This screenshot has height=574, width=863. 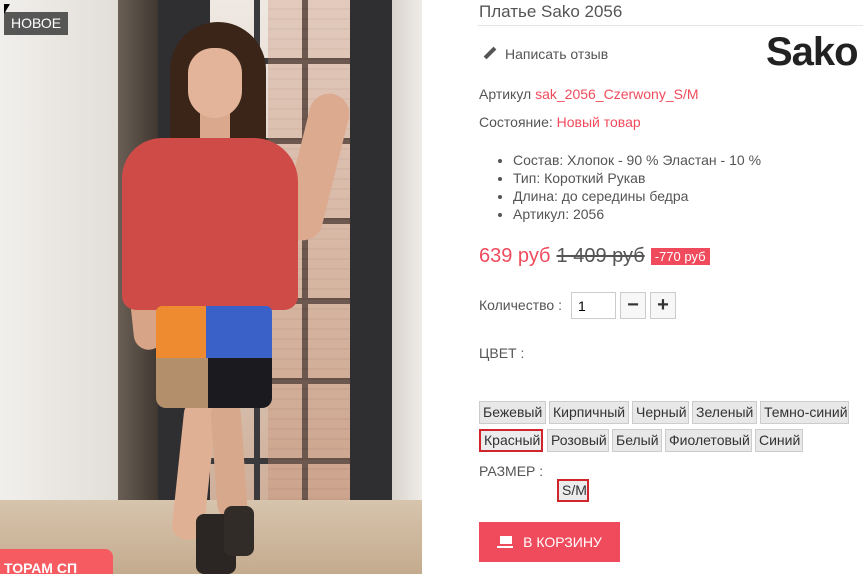 What do you see at coordinates (210, 224) in the screenshot?
I see `model-top-red` at bounding box center [210, 224].